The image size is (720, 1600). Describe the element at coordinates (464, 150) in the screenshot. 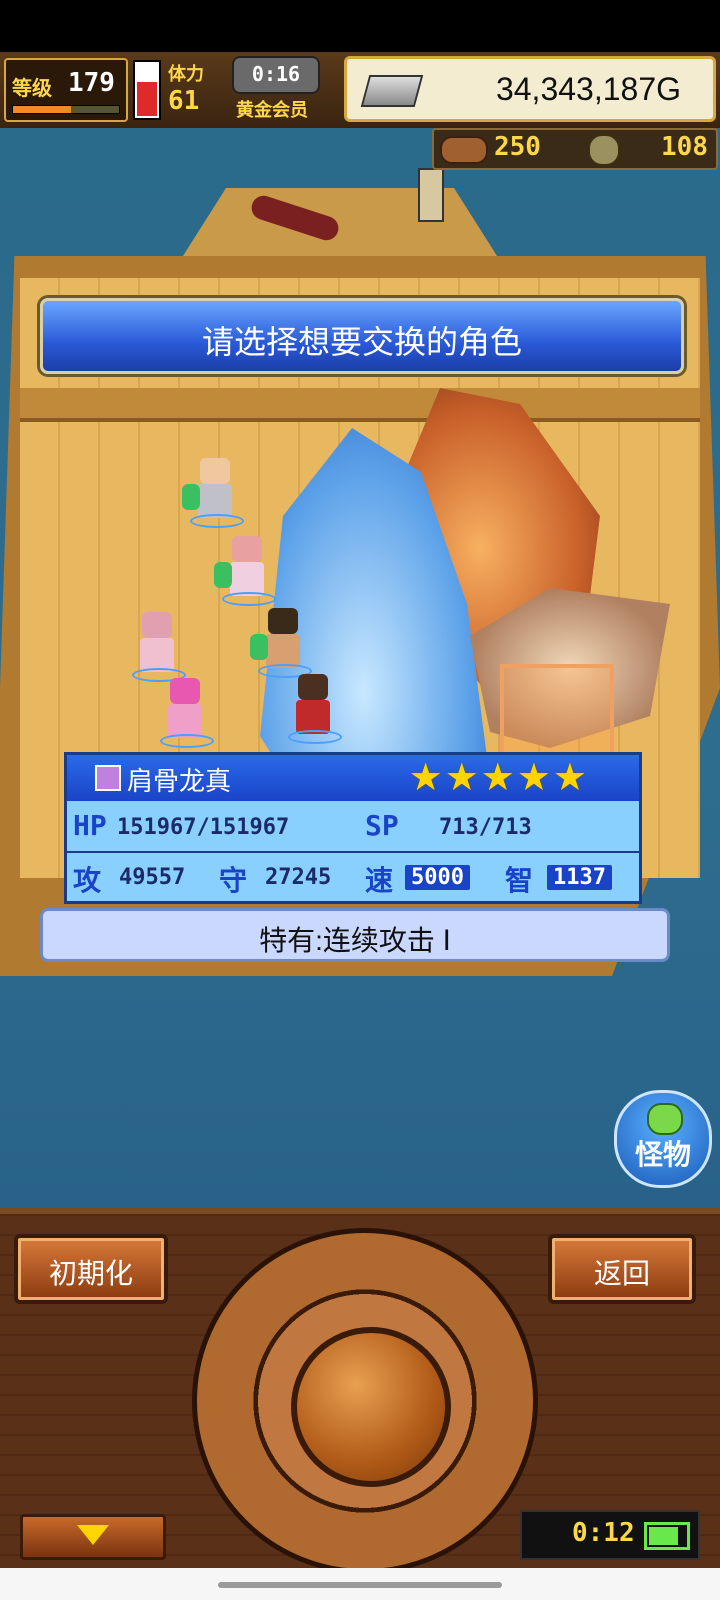

I see `meat-icon` at that location.